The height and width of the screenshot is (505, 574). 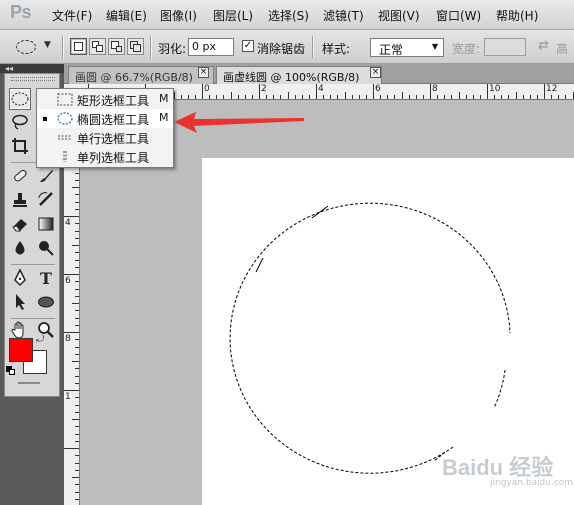 What do you see at coordinates (495, 89) in the screenshot?
I see `ruler-label: 10` at bounding box center [495, 89].